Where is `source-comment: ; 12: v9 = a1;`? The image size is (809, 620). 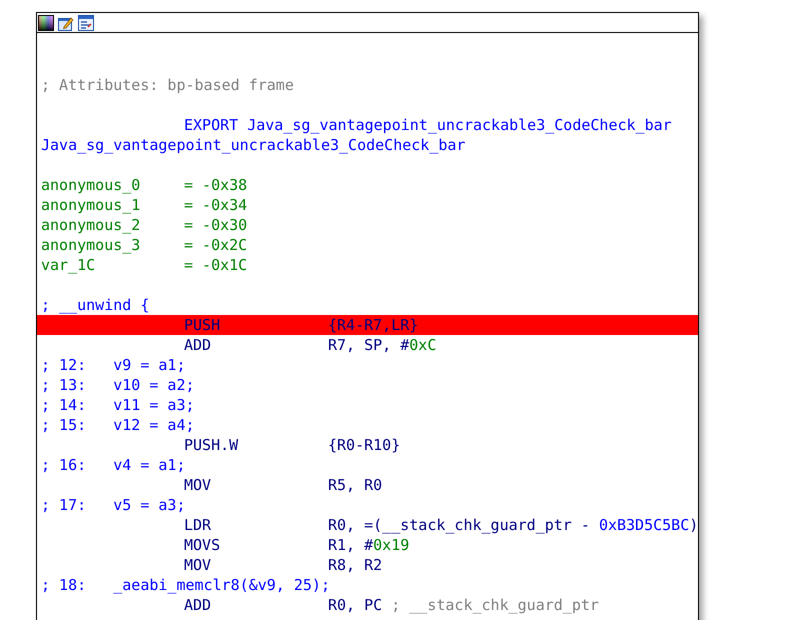
source-comment: ; 12: v9 = a1; is located at coordinates (113, 365).